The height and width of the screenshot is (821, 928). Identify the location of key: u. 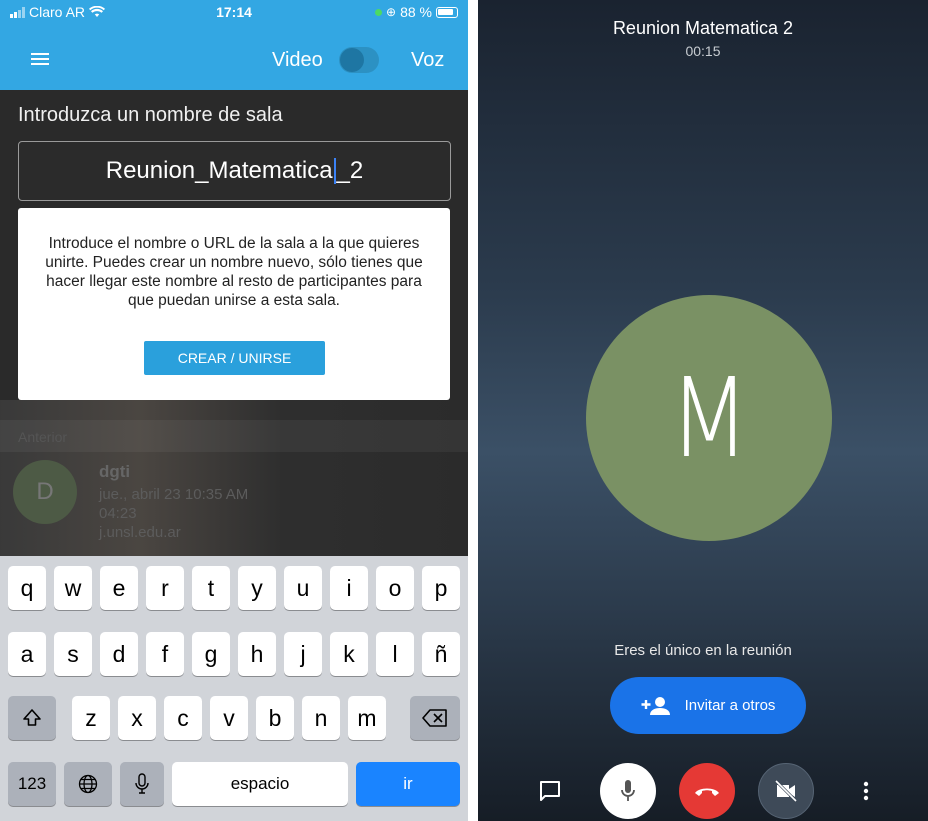
(303, 588).